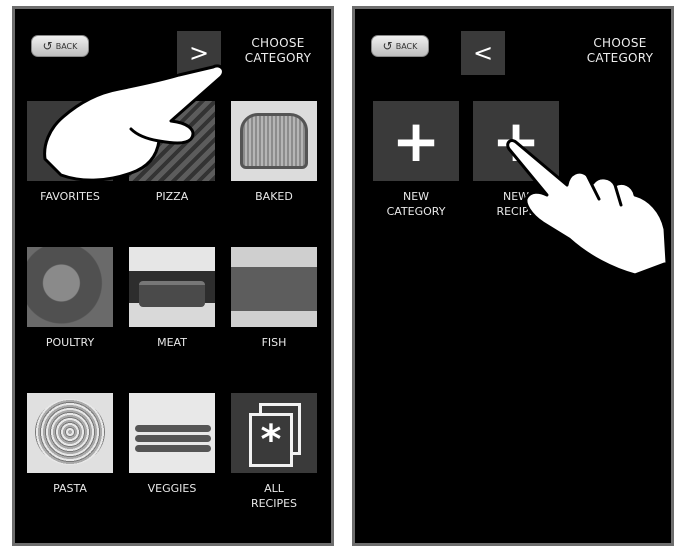 This screenshot has width=675, height=549. I want to click on previous-arrow-button: <, so click(483, 53).